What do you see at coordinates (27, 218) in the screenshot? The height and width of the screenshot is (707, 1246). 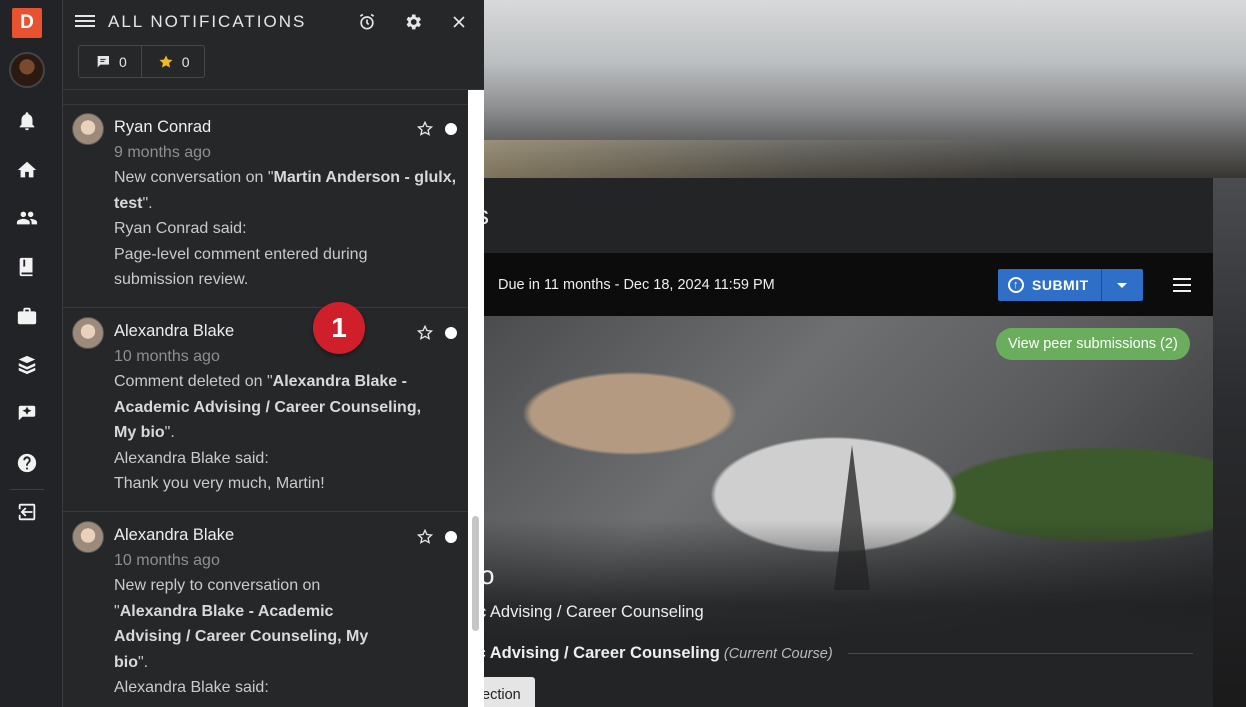 I see `groups-icon` at bounding box center [27, 218].